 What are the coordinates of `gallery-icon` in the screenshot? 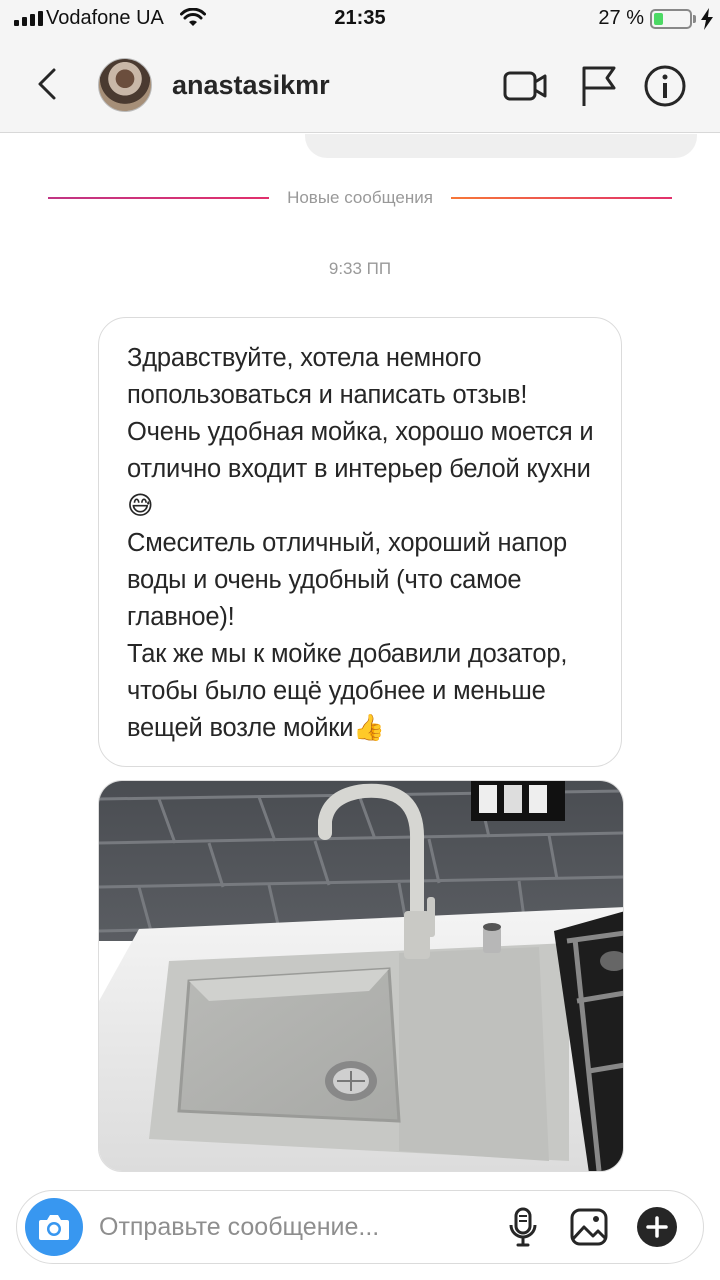 It's located at (589, 1227).